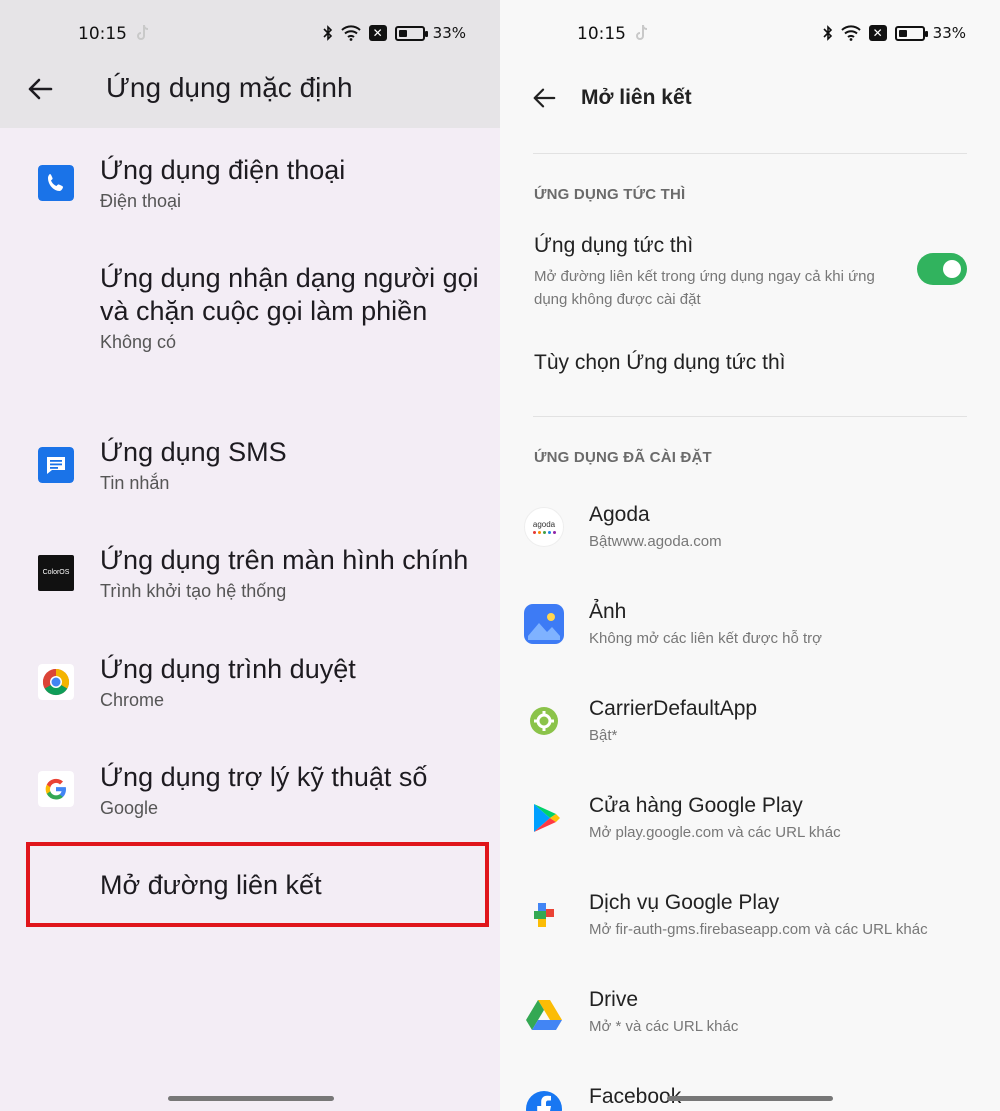  Describe the element at coordinates (193, 591) in the screenshot. I see `item-subtitle: Trình khởi tạo hệ thống` at that location.